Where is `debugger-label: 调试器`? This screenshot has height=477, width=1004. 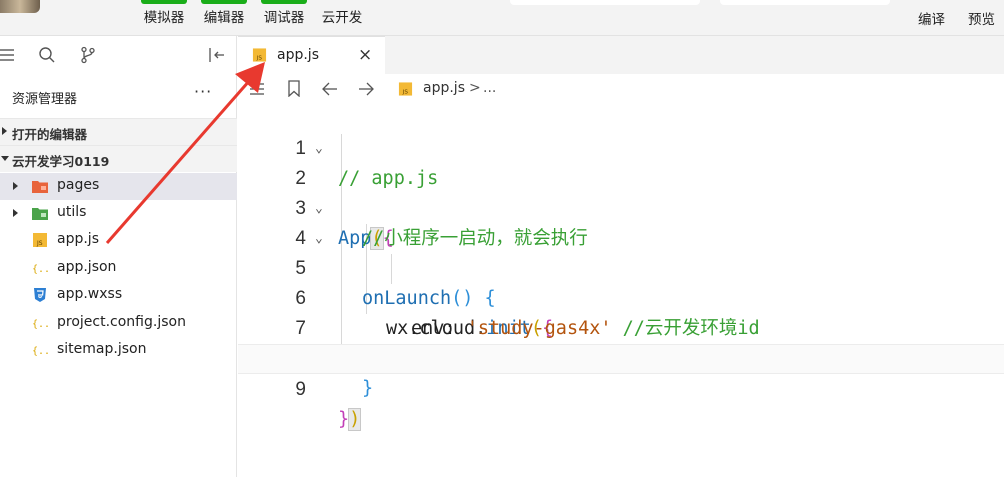
debugger-label: 调试器 is located at coordinates (284, 18).